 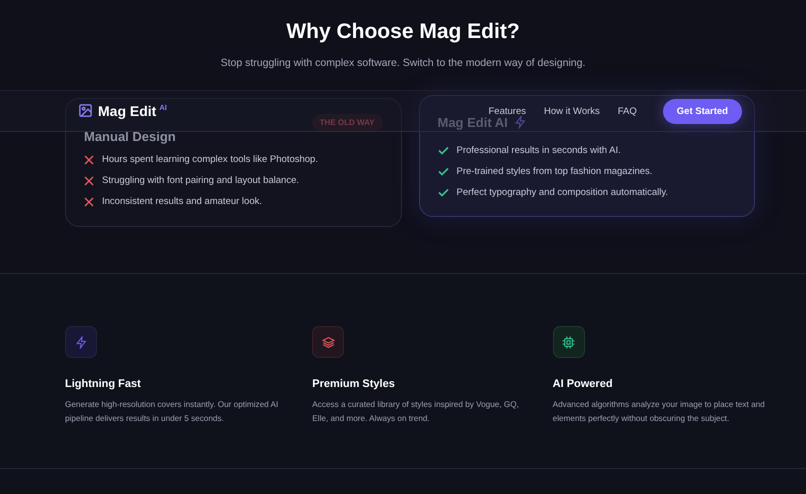 I want to click on card-title: Manual Design, so click(x=130, y=136).